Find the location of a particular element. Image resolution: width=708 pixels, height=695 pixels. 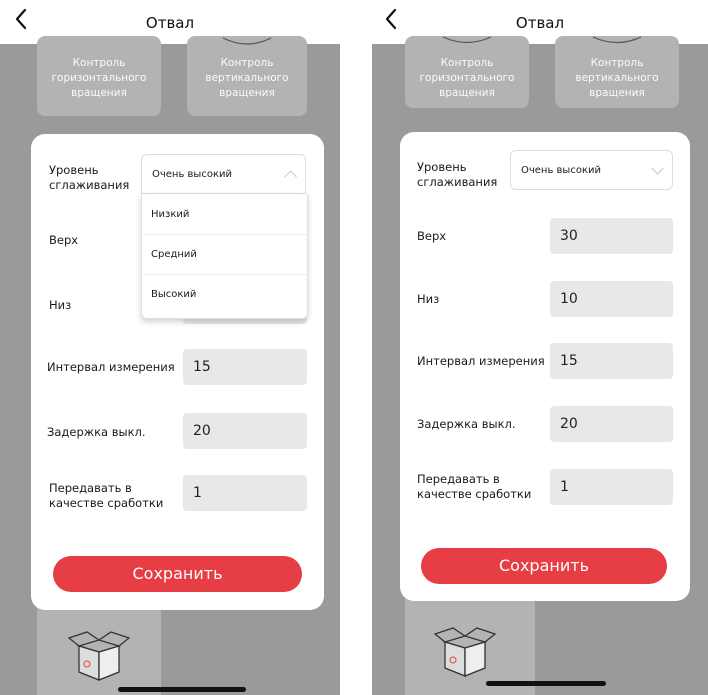

bottom-input: 10 is located at coordinates (611, 299).